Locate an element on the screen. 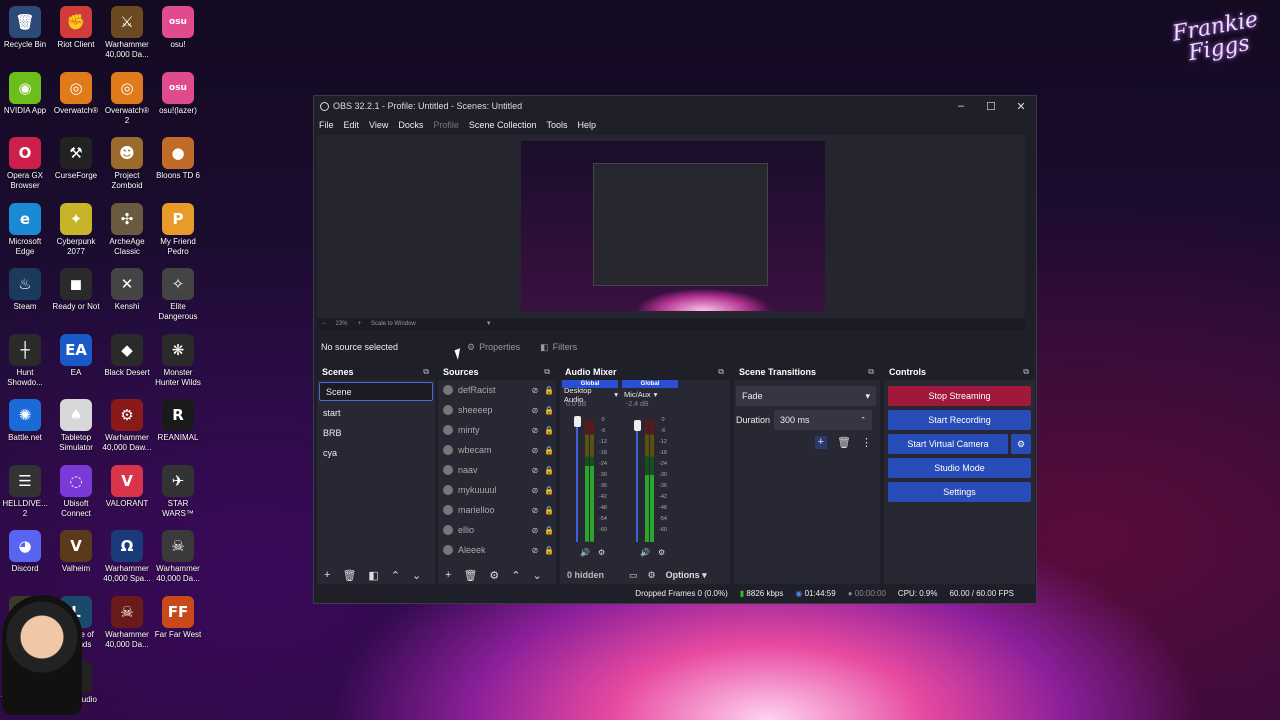 The width and height of the screenshot is (1280, 720). desktop-icon: ♨ Steam is located at coordinates (25, 290).